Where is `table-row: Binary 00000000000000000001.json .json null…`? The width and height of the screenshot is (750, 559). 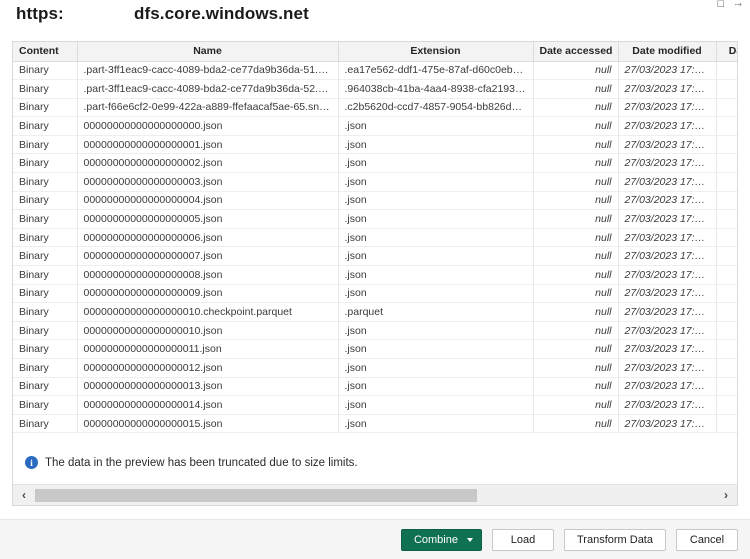
table-row: Binary 00000000000000000001.json .json null… is located at coordinates (375, 145).